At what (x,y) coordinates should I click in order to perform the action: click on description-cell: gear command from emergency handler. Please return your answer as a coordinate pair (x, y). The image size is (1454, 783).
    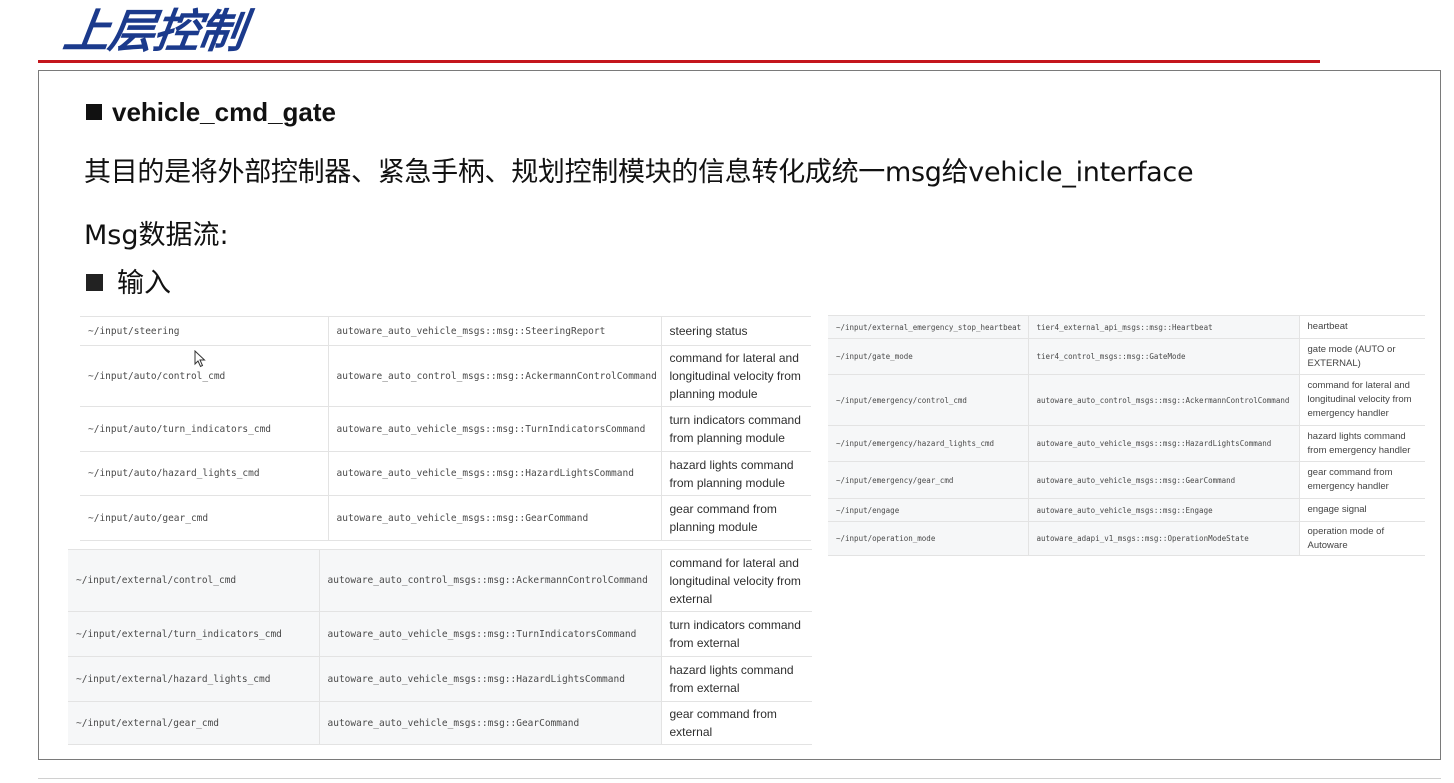
    Looking at the image, I should click on (1361, 480).